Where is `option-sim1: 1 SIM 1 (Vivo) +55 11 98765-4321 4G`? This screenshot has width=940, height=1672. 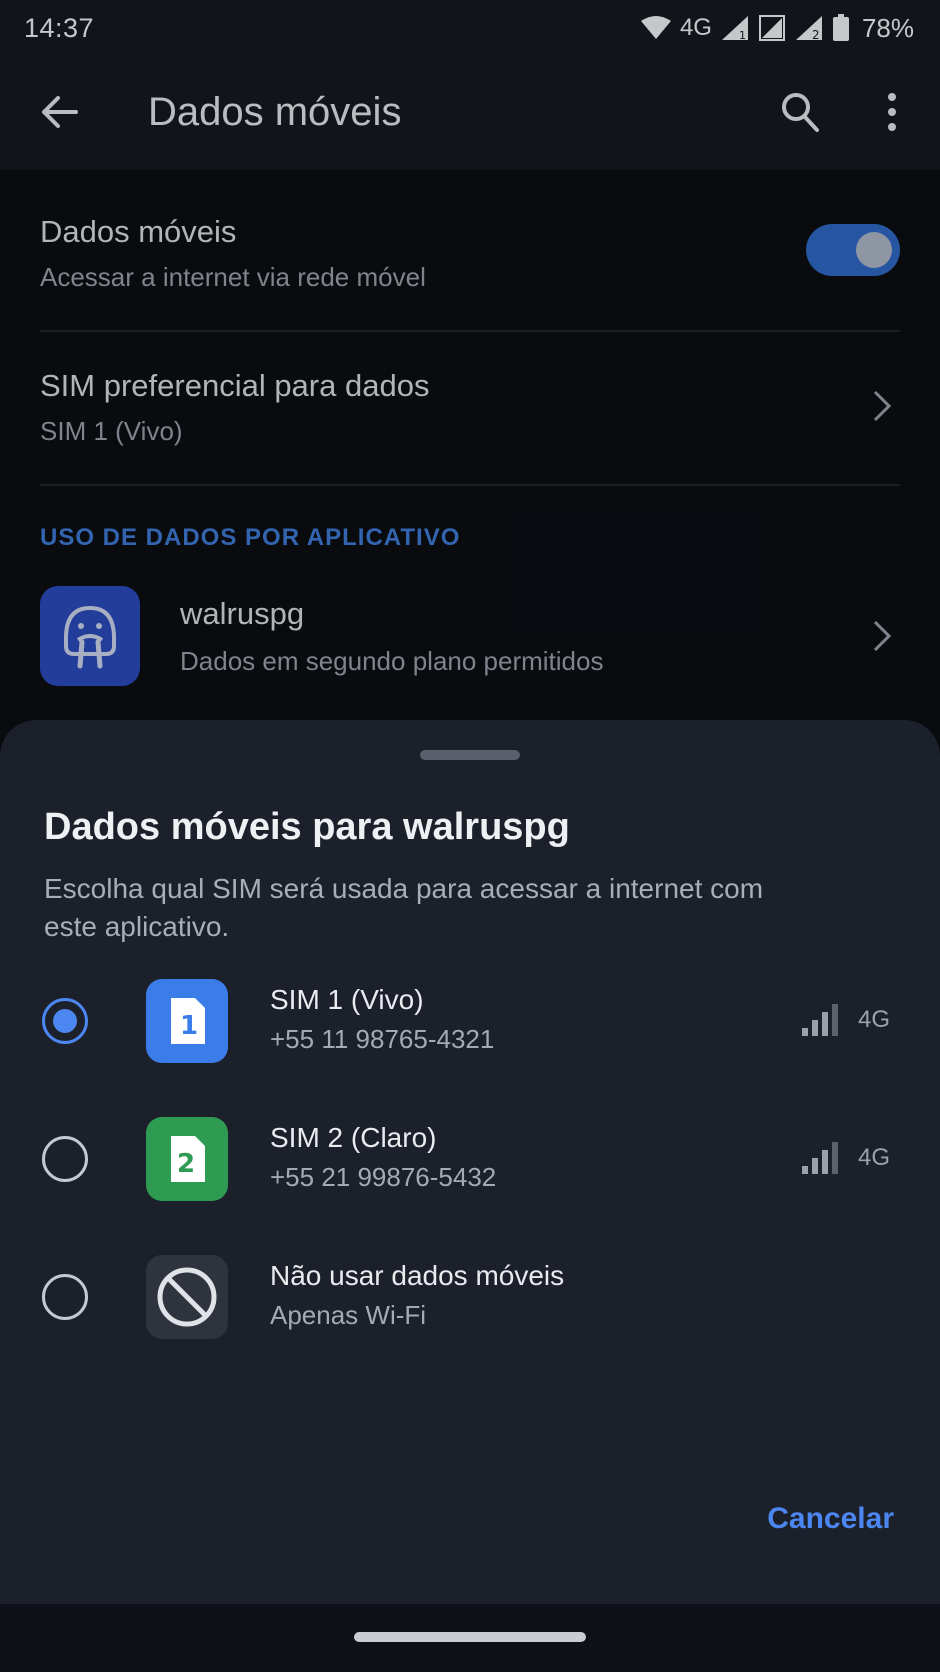 option-sim1: 1 SIM 1 (Vivo) +55 11 98765-4321 4G is located at coordinates (470, 1021).